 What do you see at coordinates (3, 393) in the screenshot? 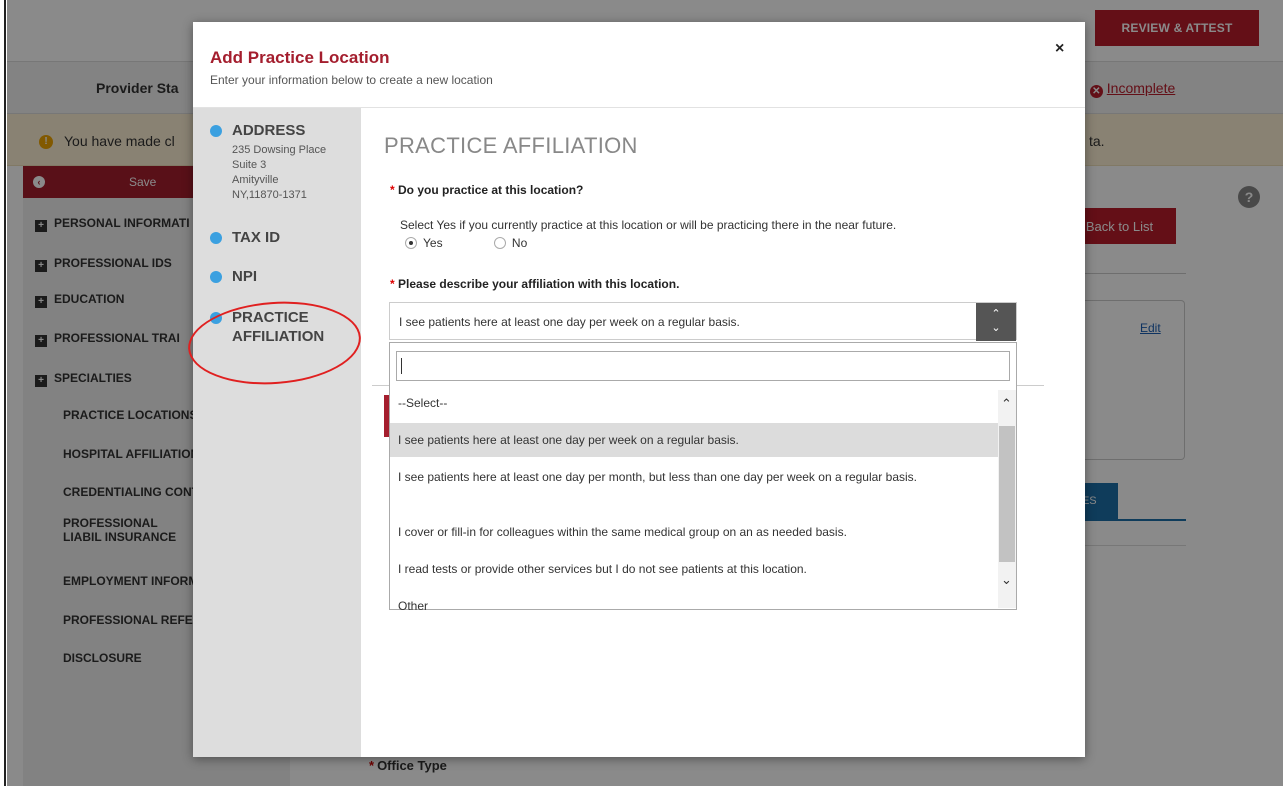
I see `window-left-edge` at bounding box center [3, 393].